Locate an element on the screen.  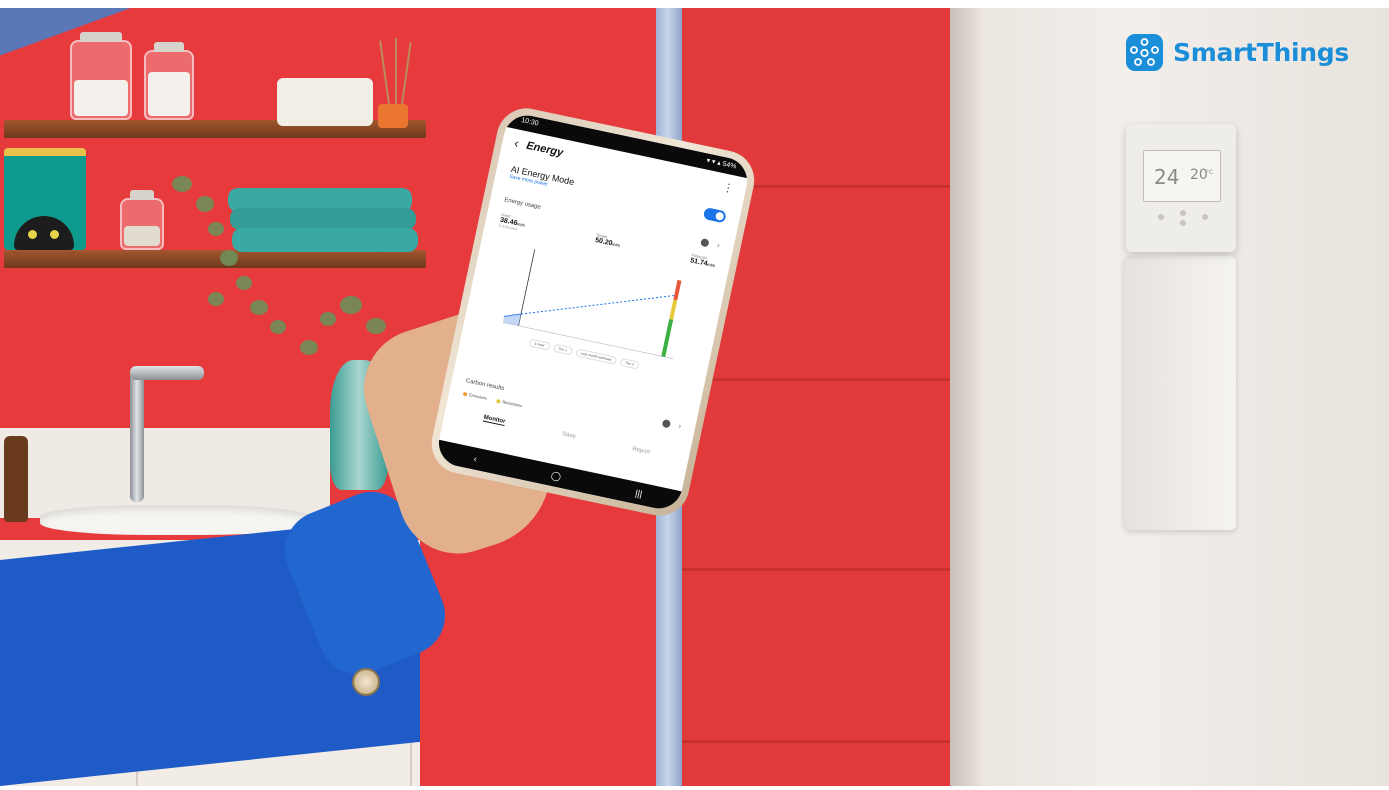
faucet-spout is located at coordinates (167, 373).